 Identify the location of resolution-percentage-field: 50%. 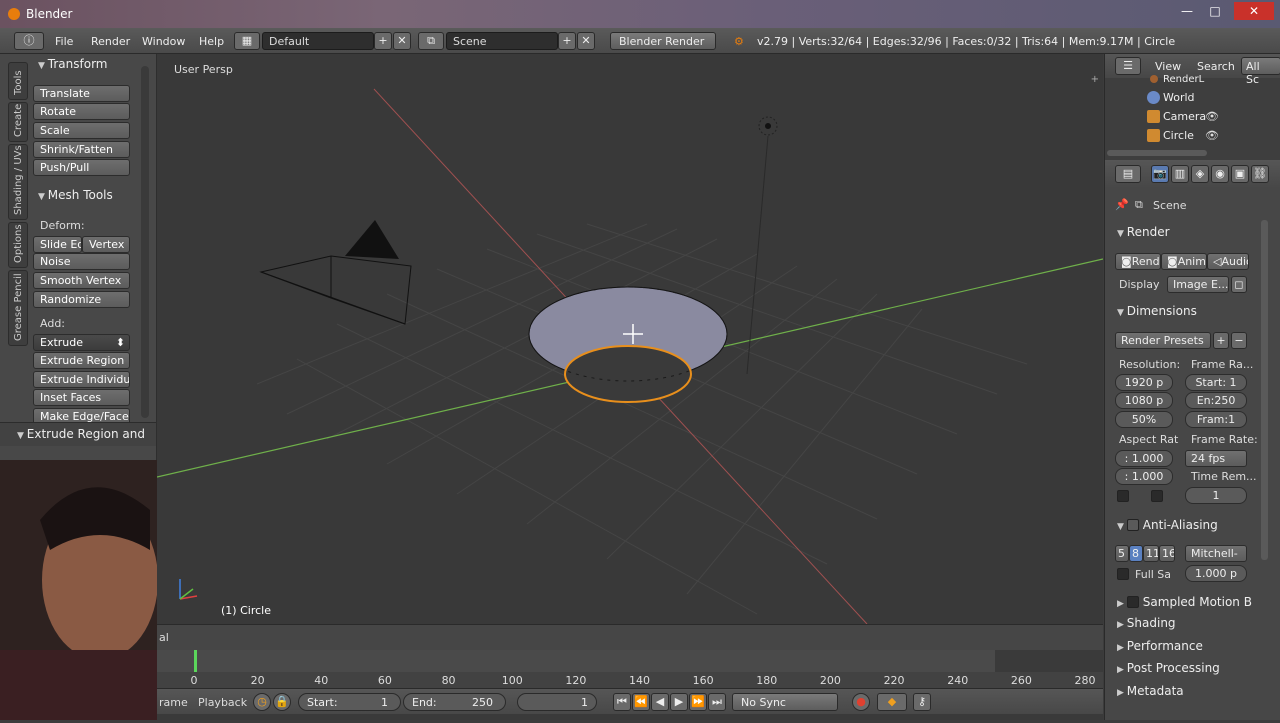
(1144, 419).